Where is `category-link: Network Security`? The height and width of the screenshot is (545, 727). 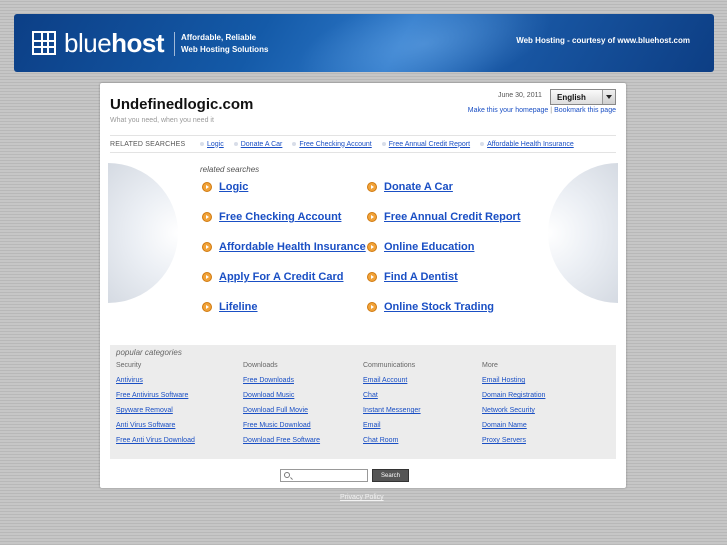
category-link: Network Security is located at coordinates (513, 414).